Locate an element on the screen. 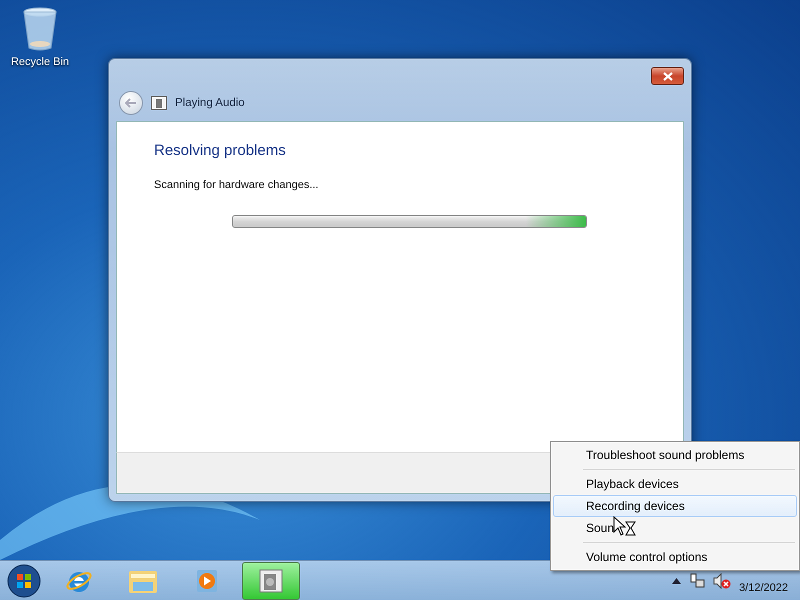  menu-item: Troubleshoot sound problems is located at coordinates (675, 455).